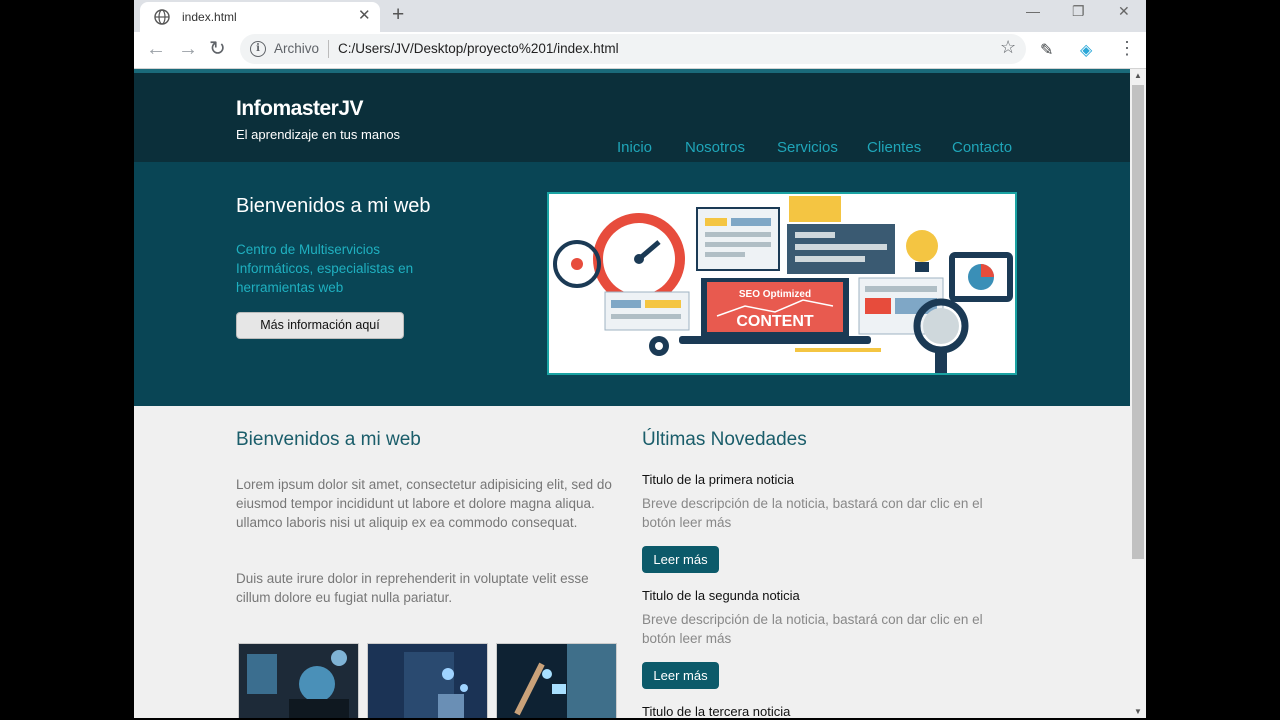 This screenshot has width=1280, height=720. Describe the element at coordinates (1127, 48) in the screenshot. I see `menu-icon: ⋮` at that location.